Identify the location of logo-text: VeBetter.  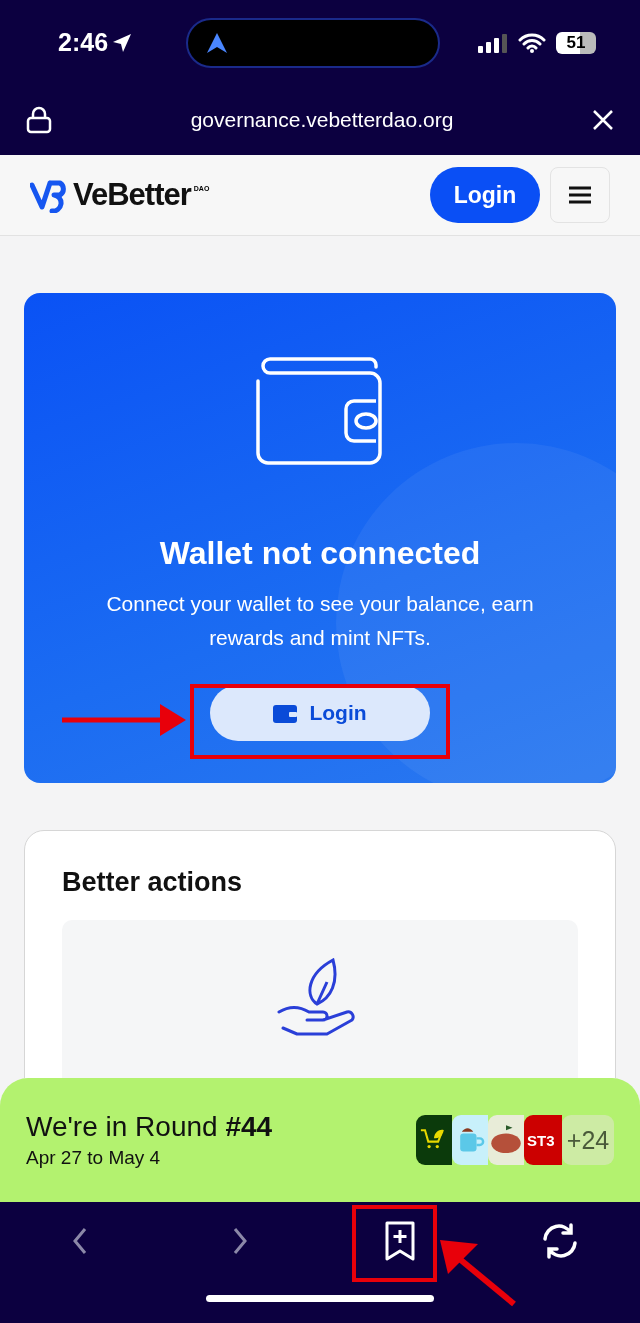
(132, 195).